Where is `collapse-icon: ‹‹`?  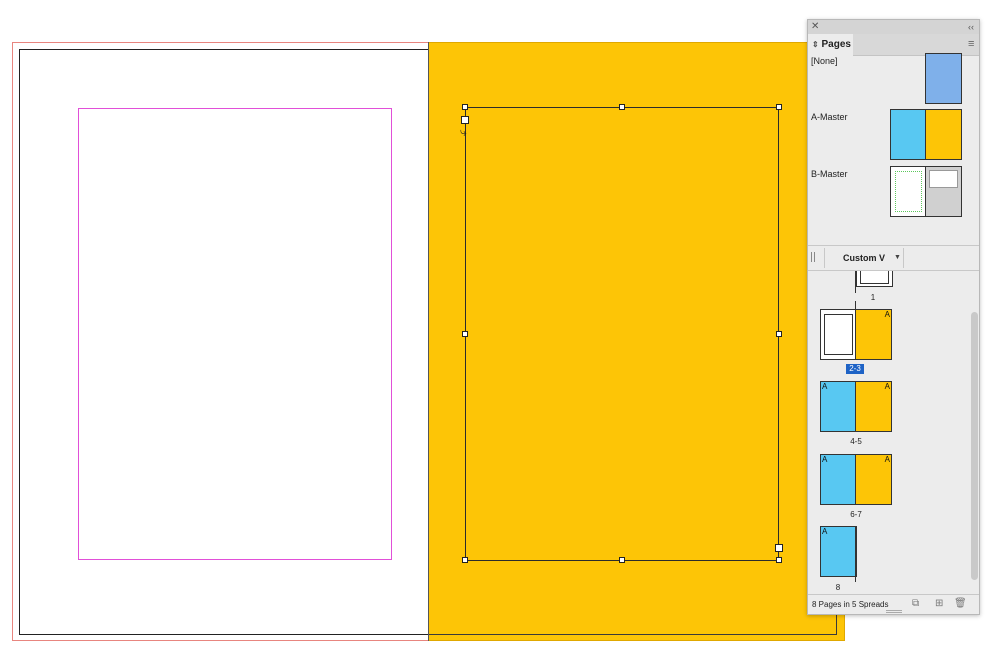
collapse-icon: ‹‹ is located at coordinates (971, 27).